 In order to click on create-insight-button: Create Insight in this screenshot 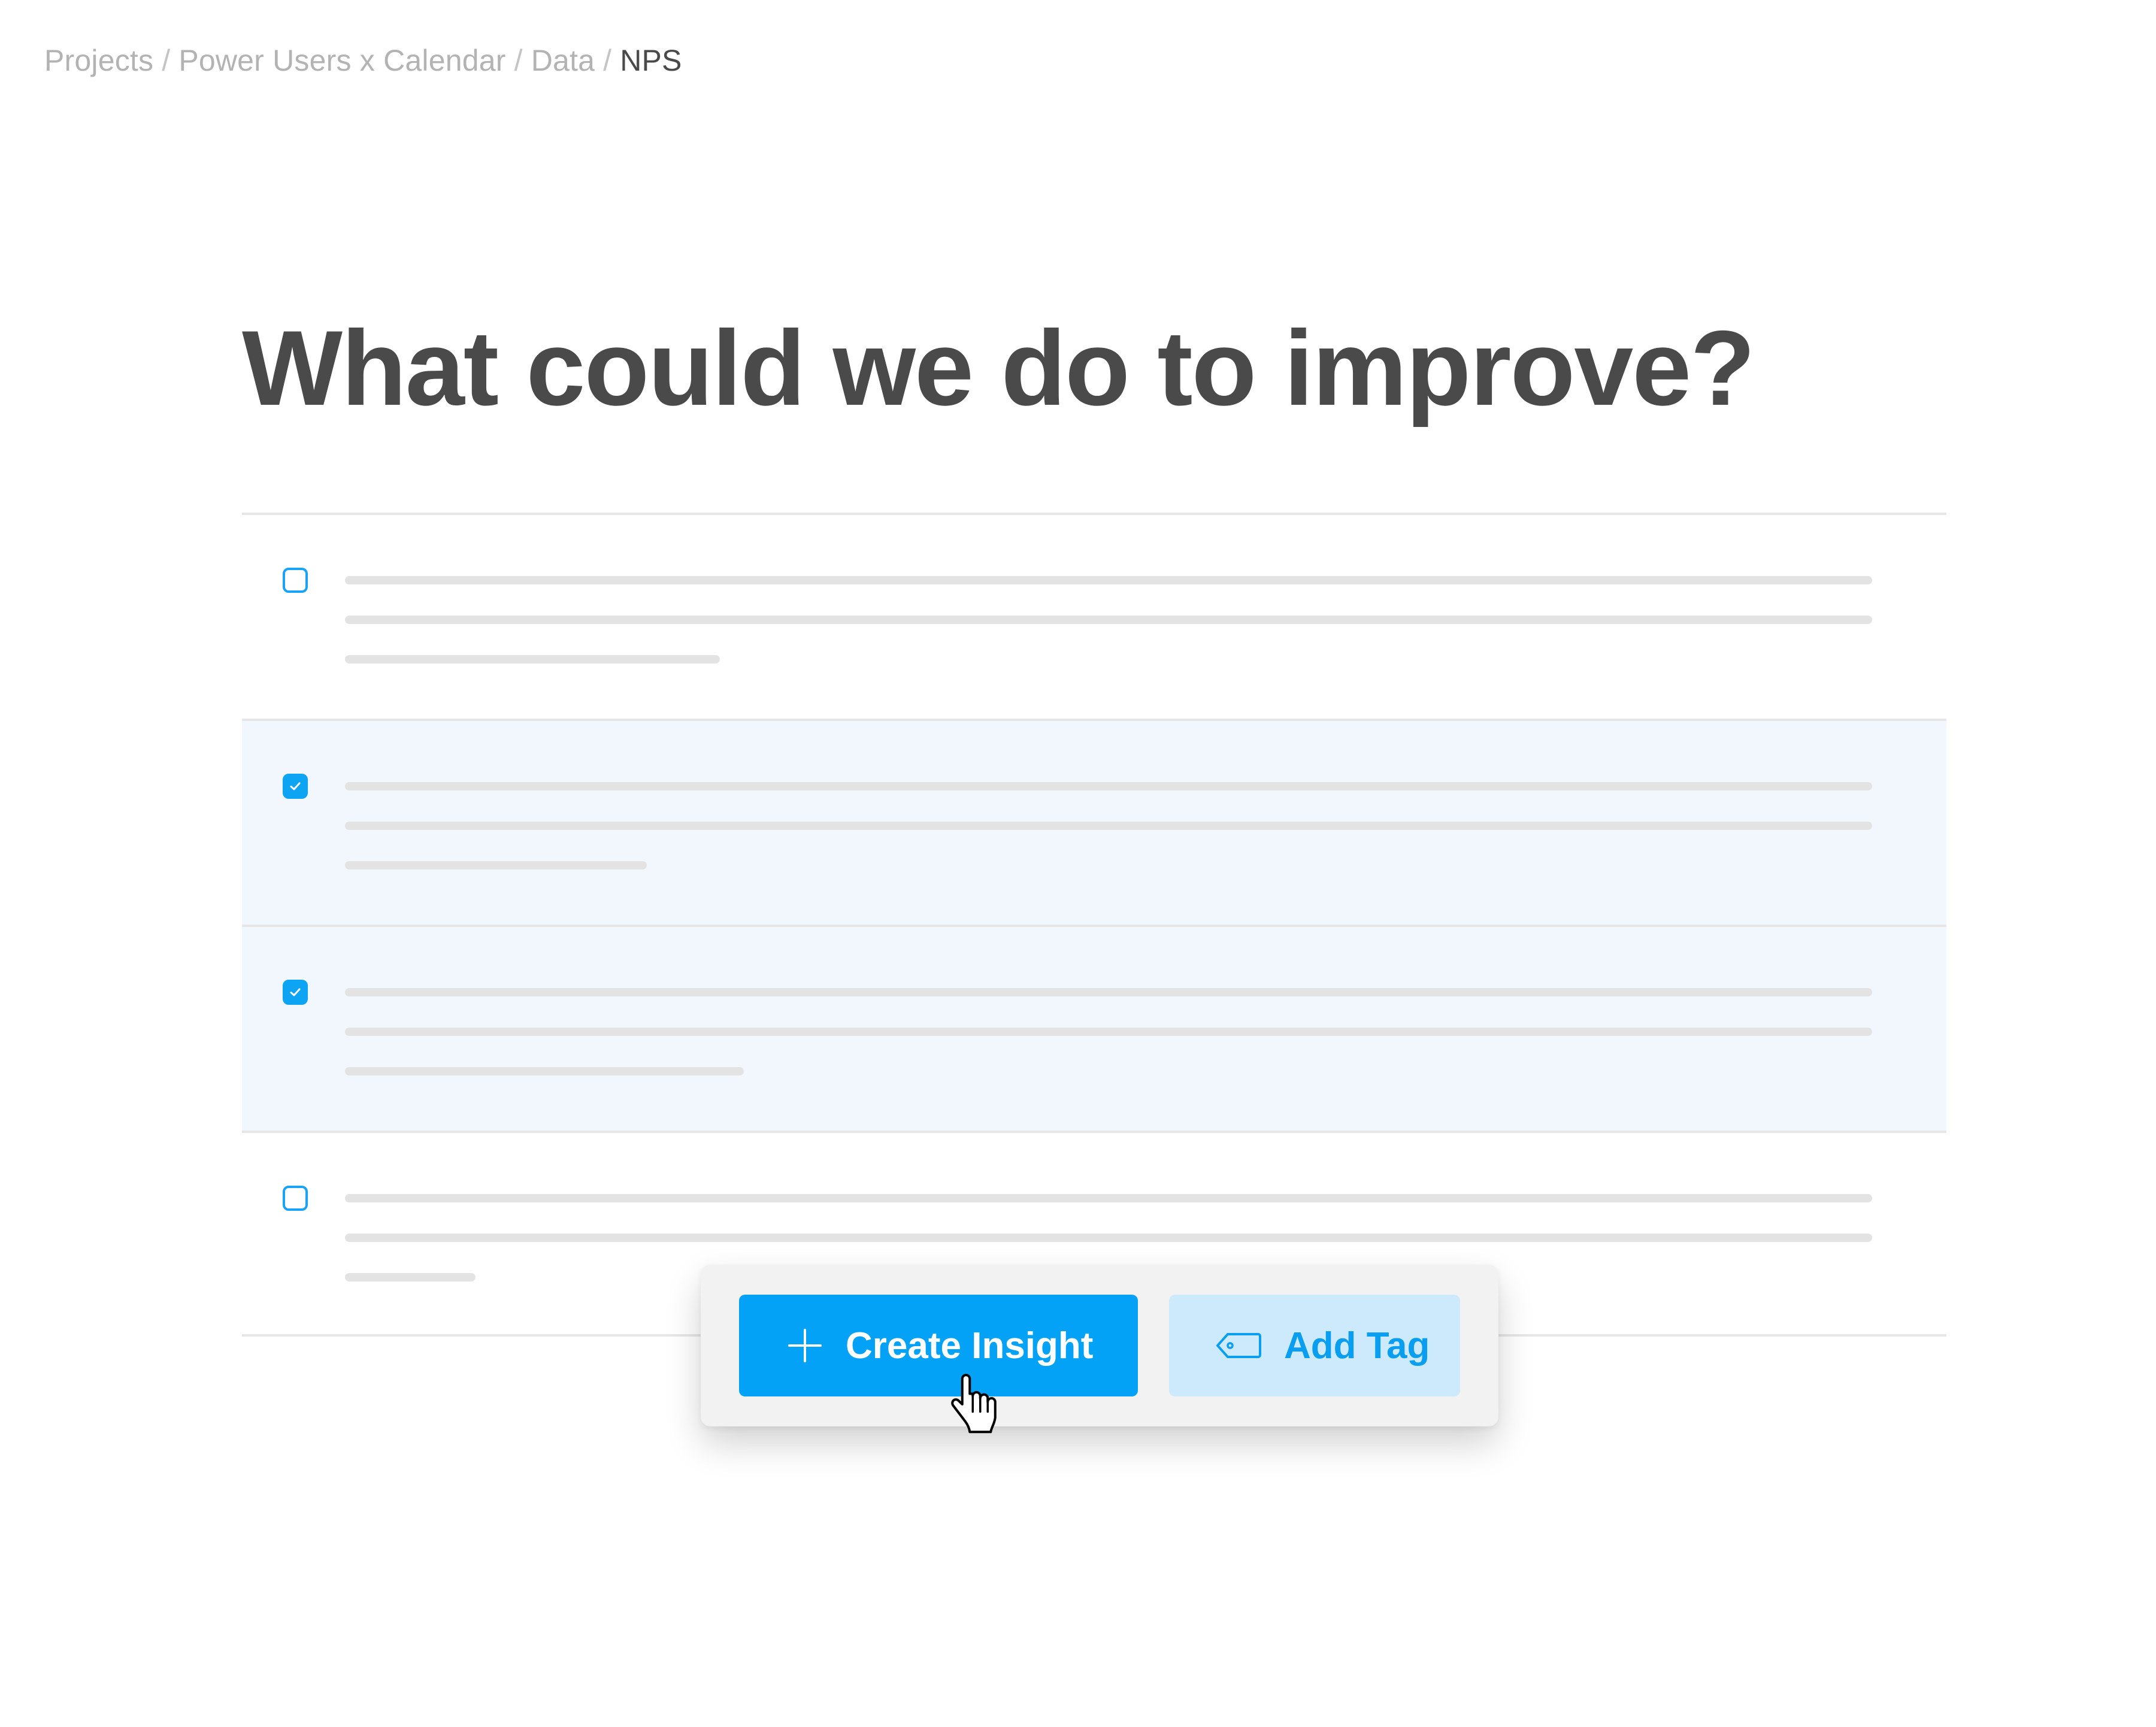, I will do `click(938, 1345)`.